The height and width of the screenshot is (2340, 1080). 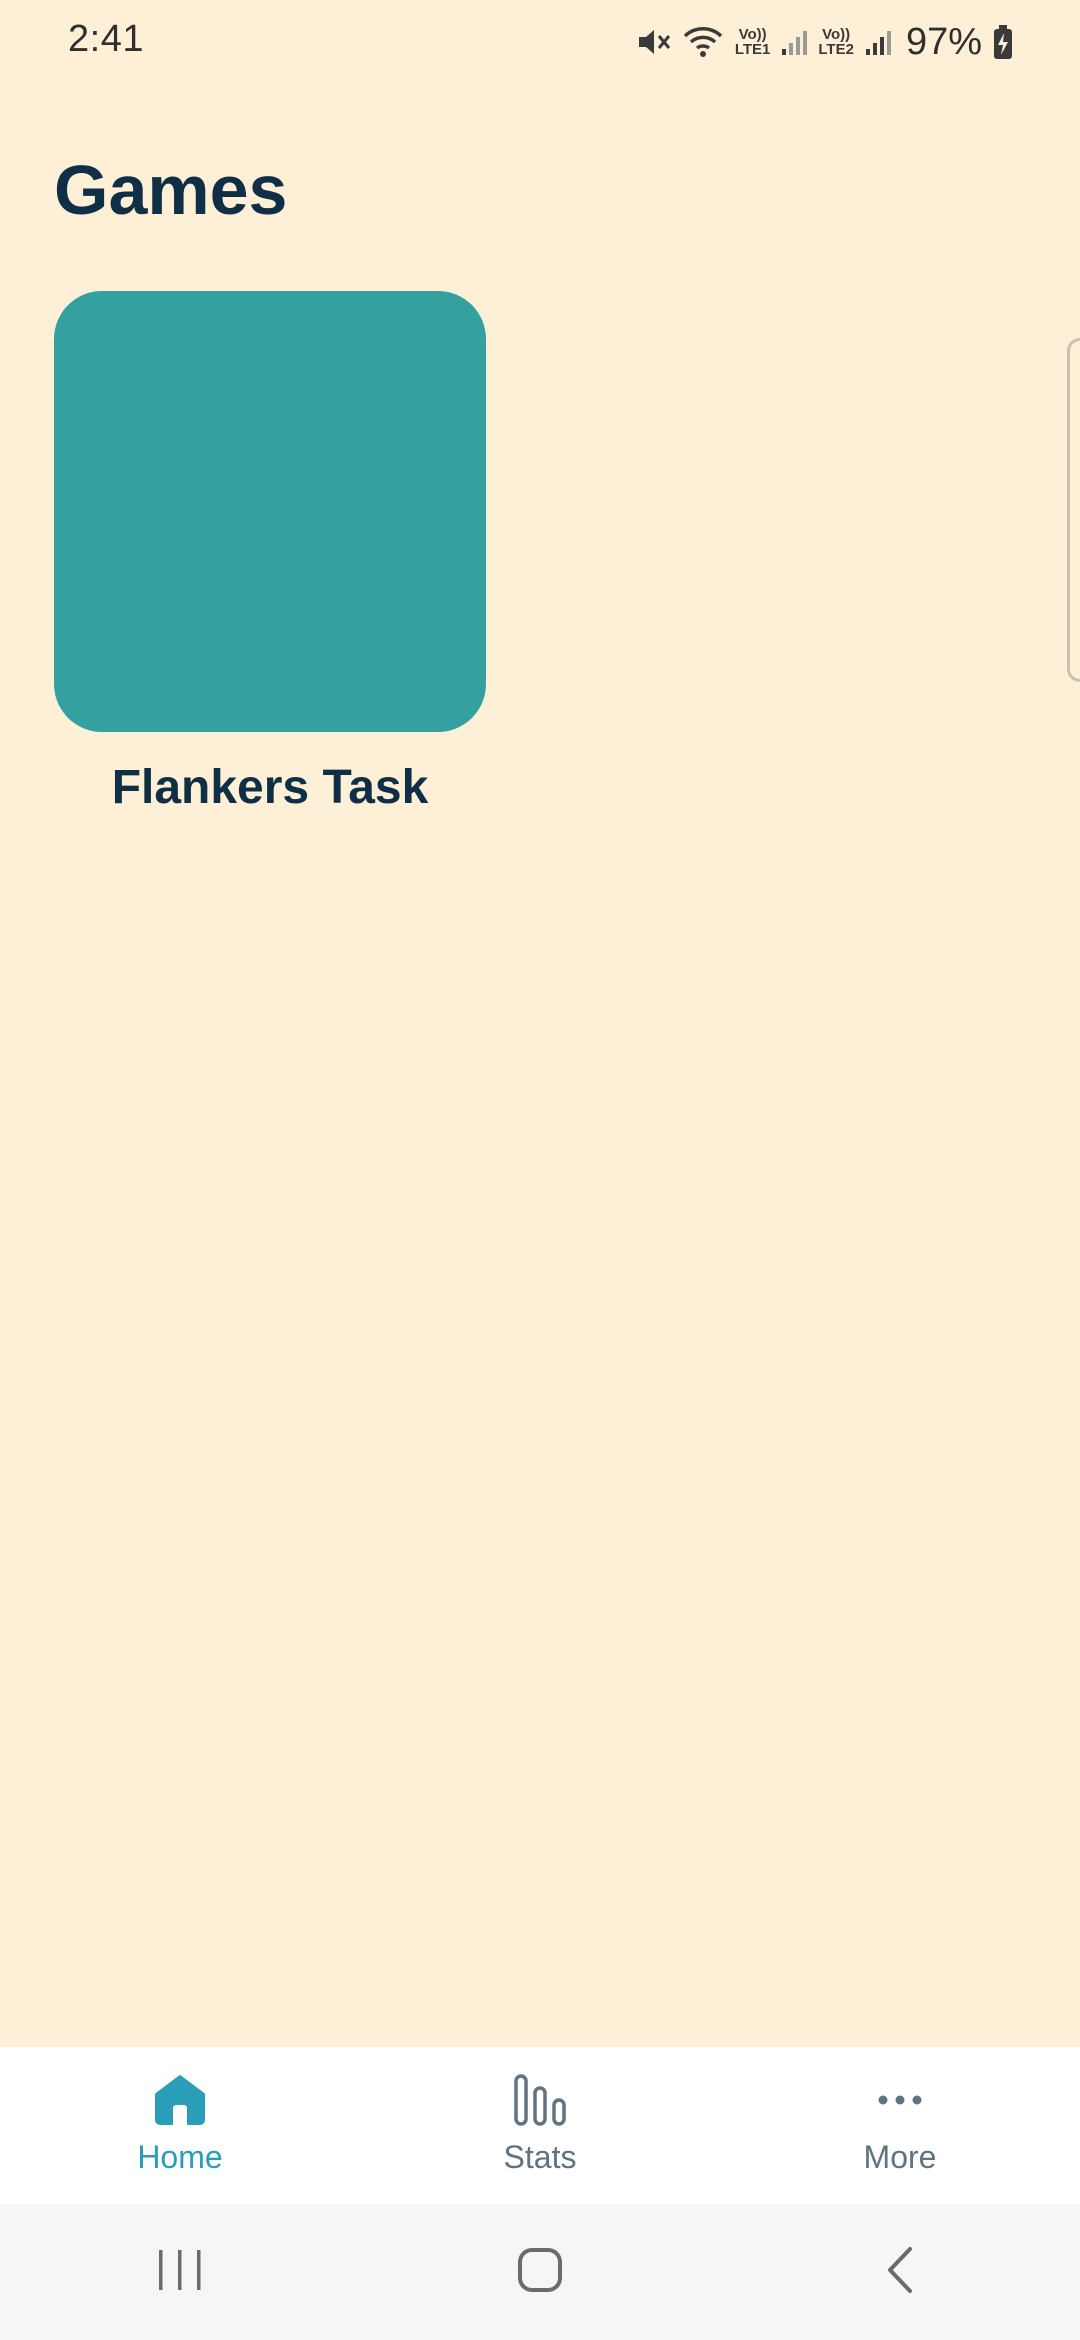 I want to click on sim1-lte: LTE1, so click(x=752, y=49).